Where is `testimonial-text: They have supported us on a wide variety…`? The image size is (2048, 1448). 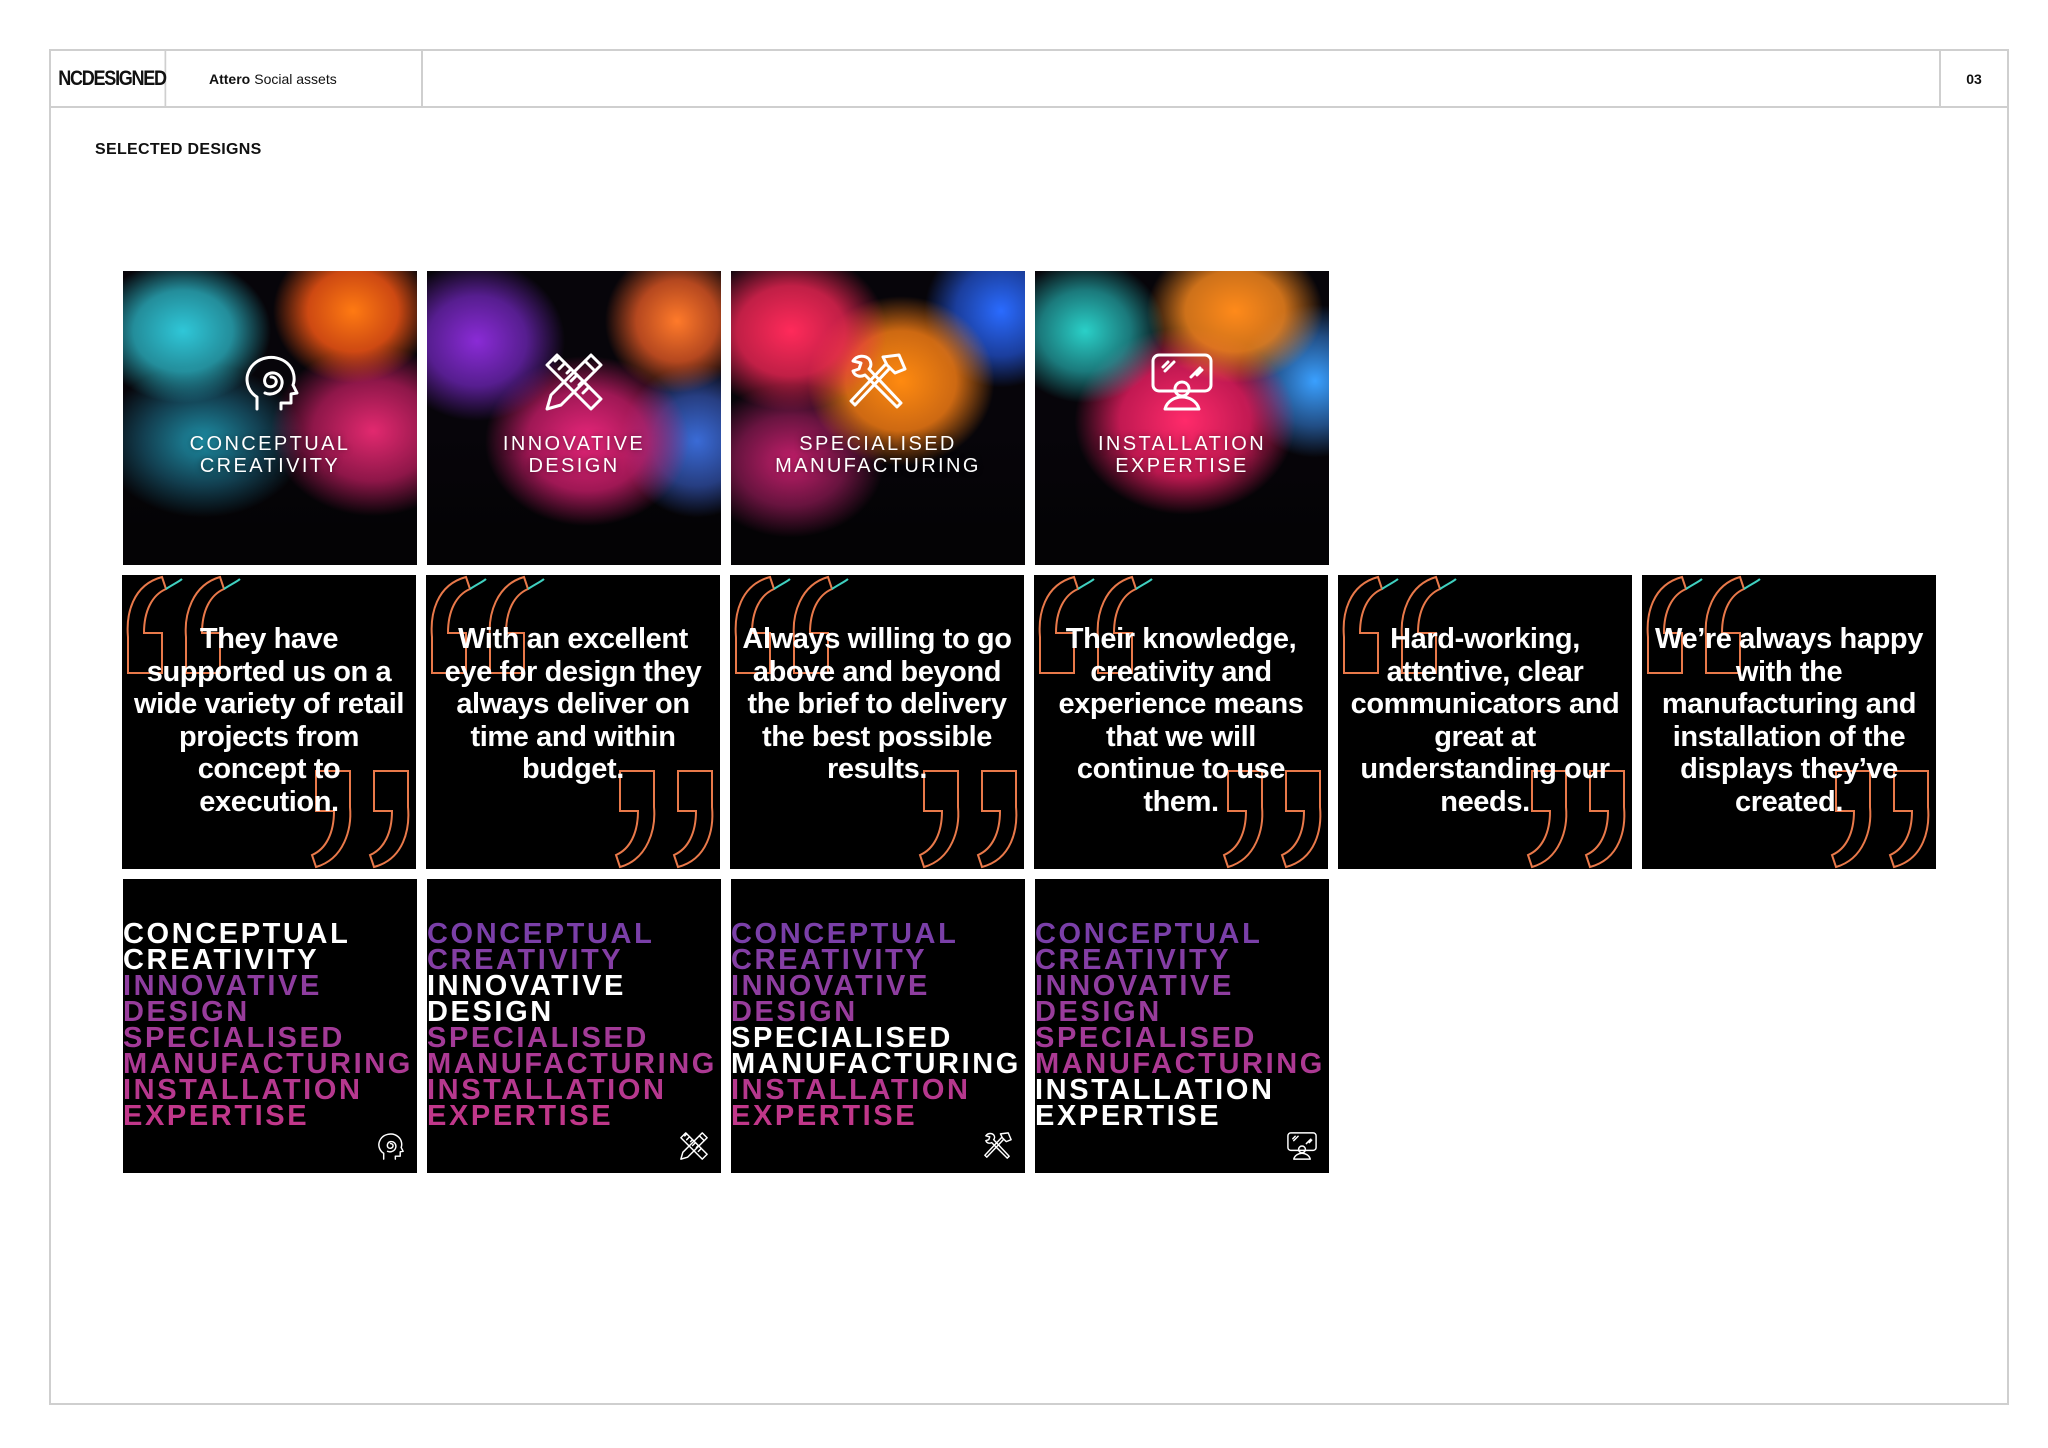 testimonial-text: They have supported us on a wide variety… is located at coordinates (269, 720).